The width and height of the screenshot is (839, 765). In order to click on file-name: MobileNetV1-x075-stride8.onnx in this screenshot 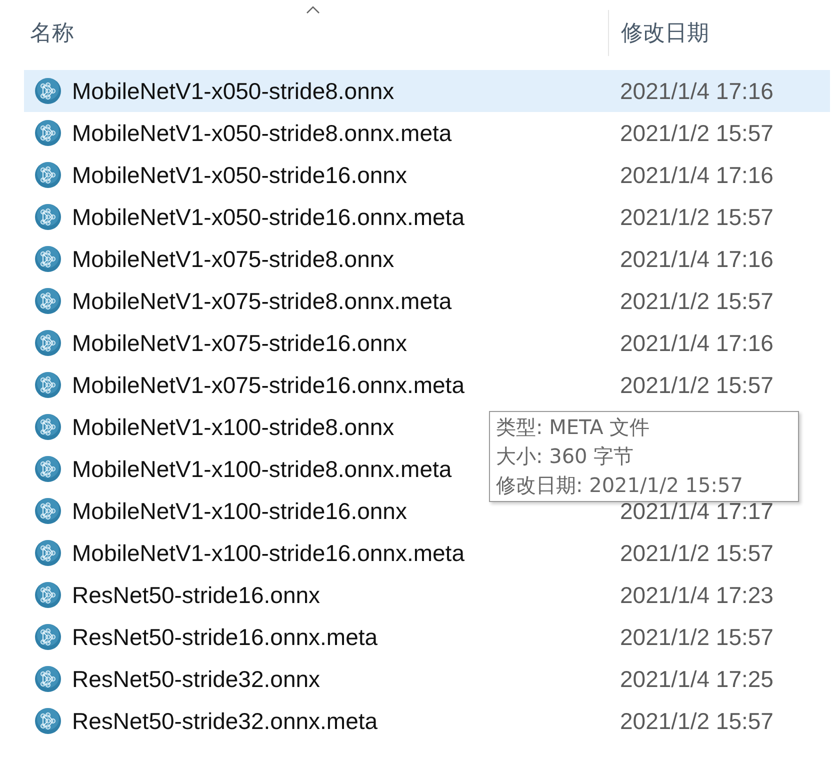, I will do `click(233, 259)`.